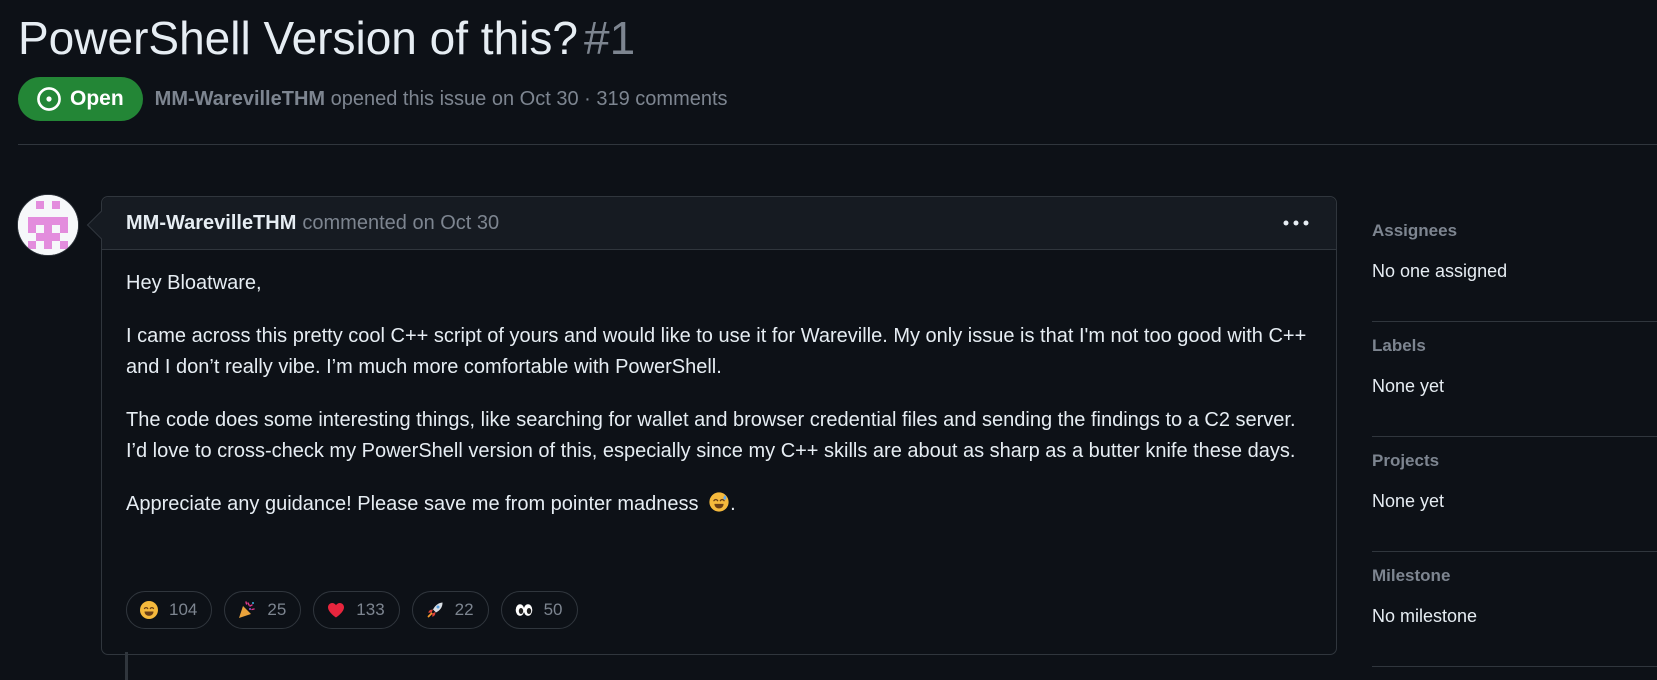  I want to click on reaction-smile-button: 104, so click(169, 610).